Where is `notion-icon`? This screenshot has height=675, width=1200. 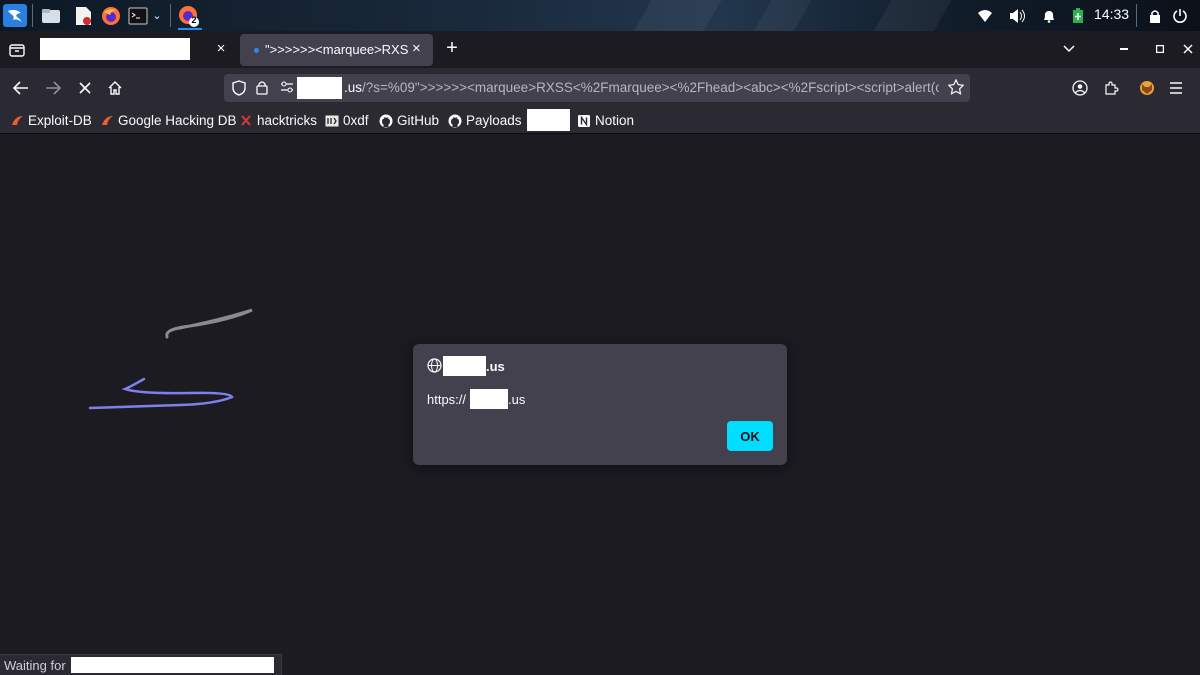 notion-icon is located at coordinates (584, 121).